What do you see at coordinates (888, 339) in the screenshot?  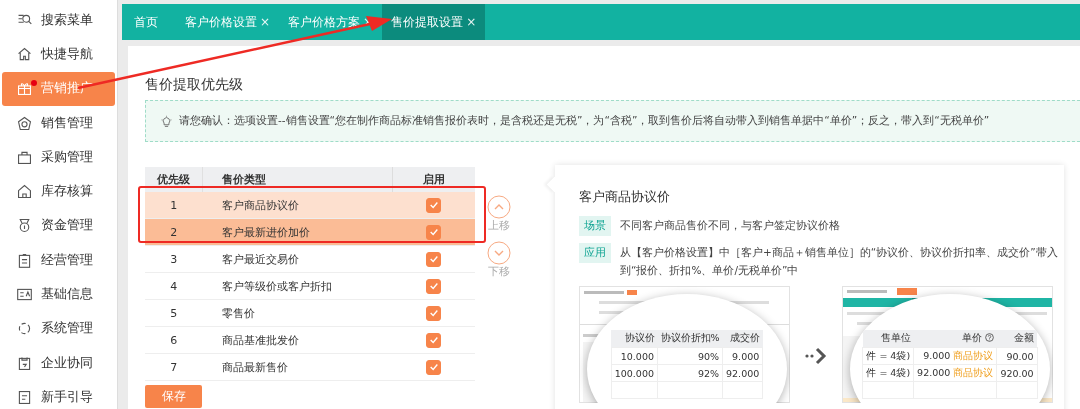 I see `column-header: 售单位` at bounding box center [888, 339].